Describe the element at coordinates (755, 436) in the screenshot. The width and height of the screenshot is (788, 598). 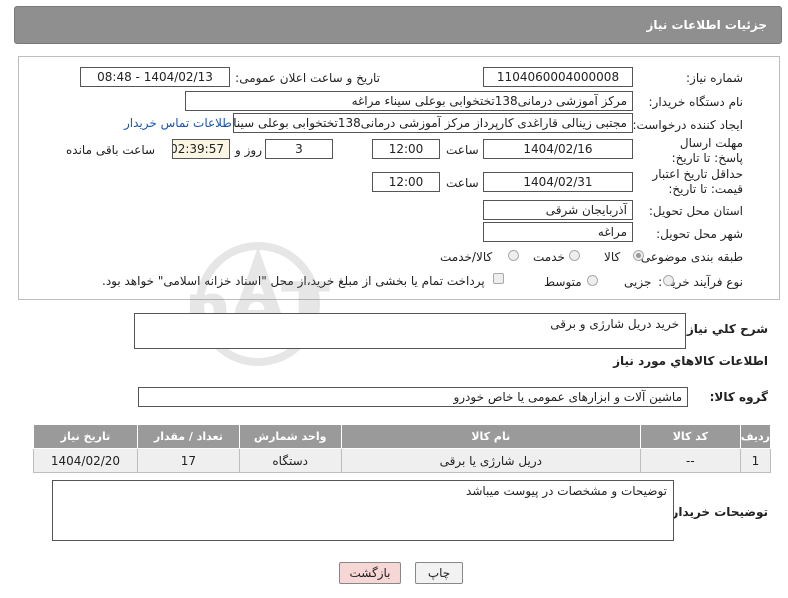
I see `col-header-row-number: ردیف` at that location.